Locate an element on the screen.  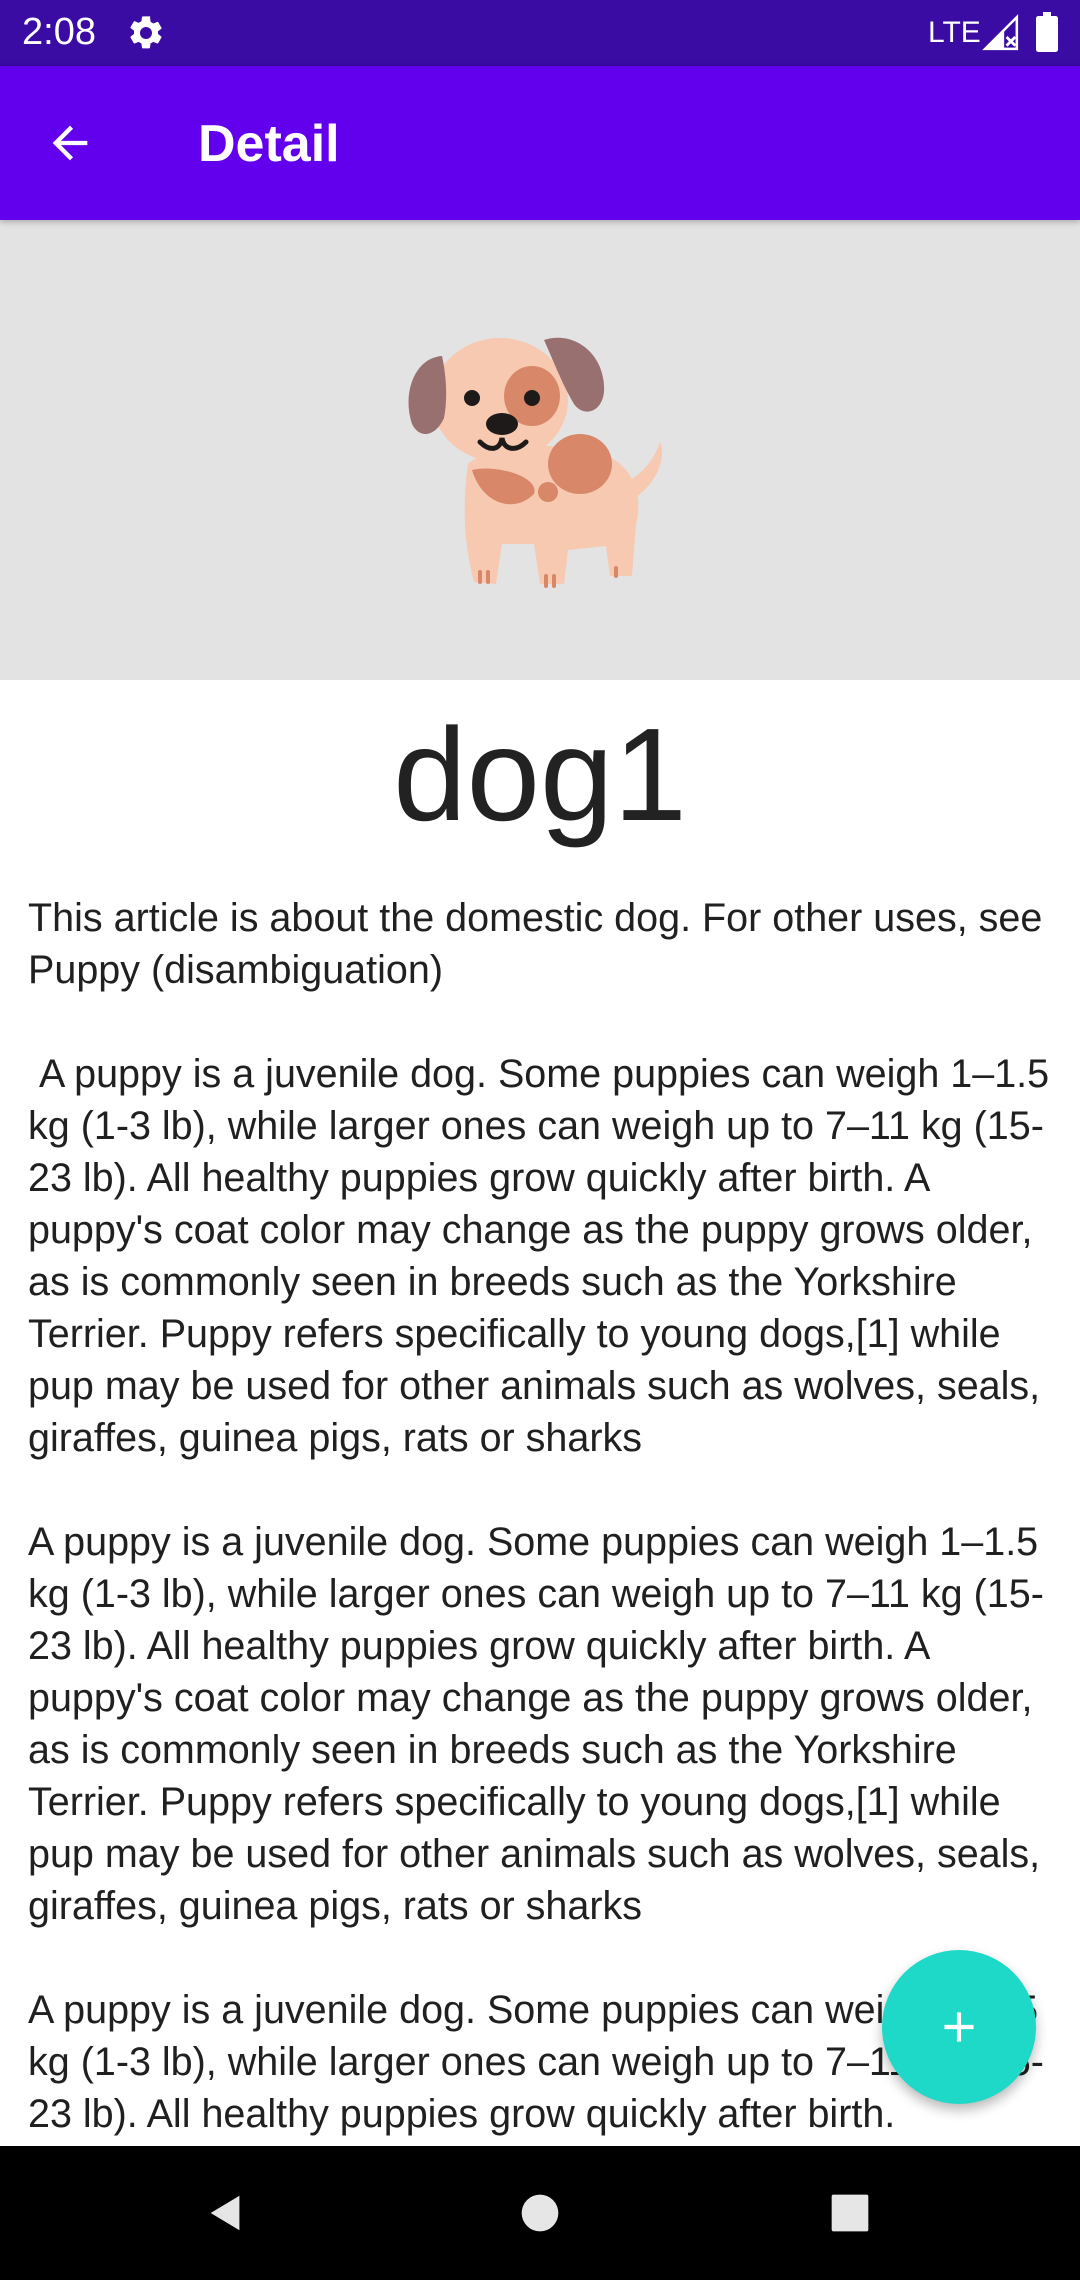
add-fab-button is located at coordinates (959, 2027).